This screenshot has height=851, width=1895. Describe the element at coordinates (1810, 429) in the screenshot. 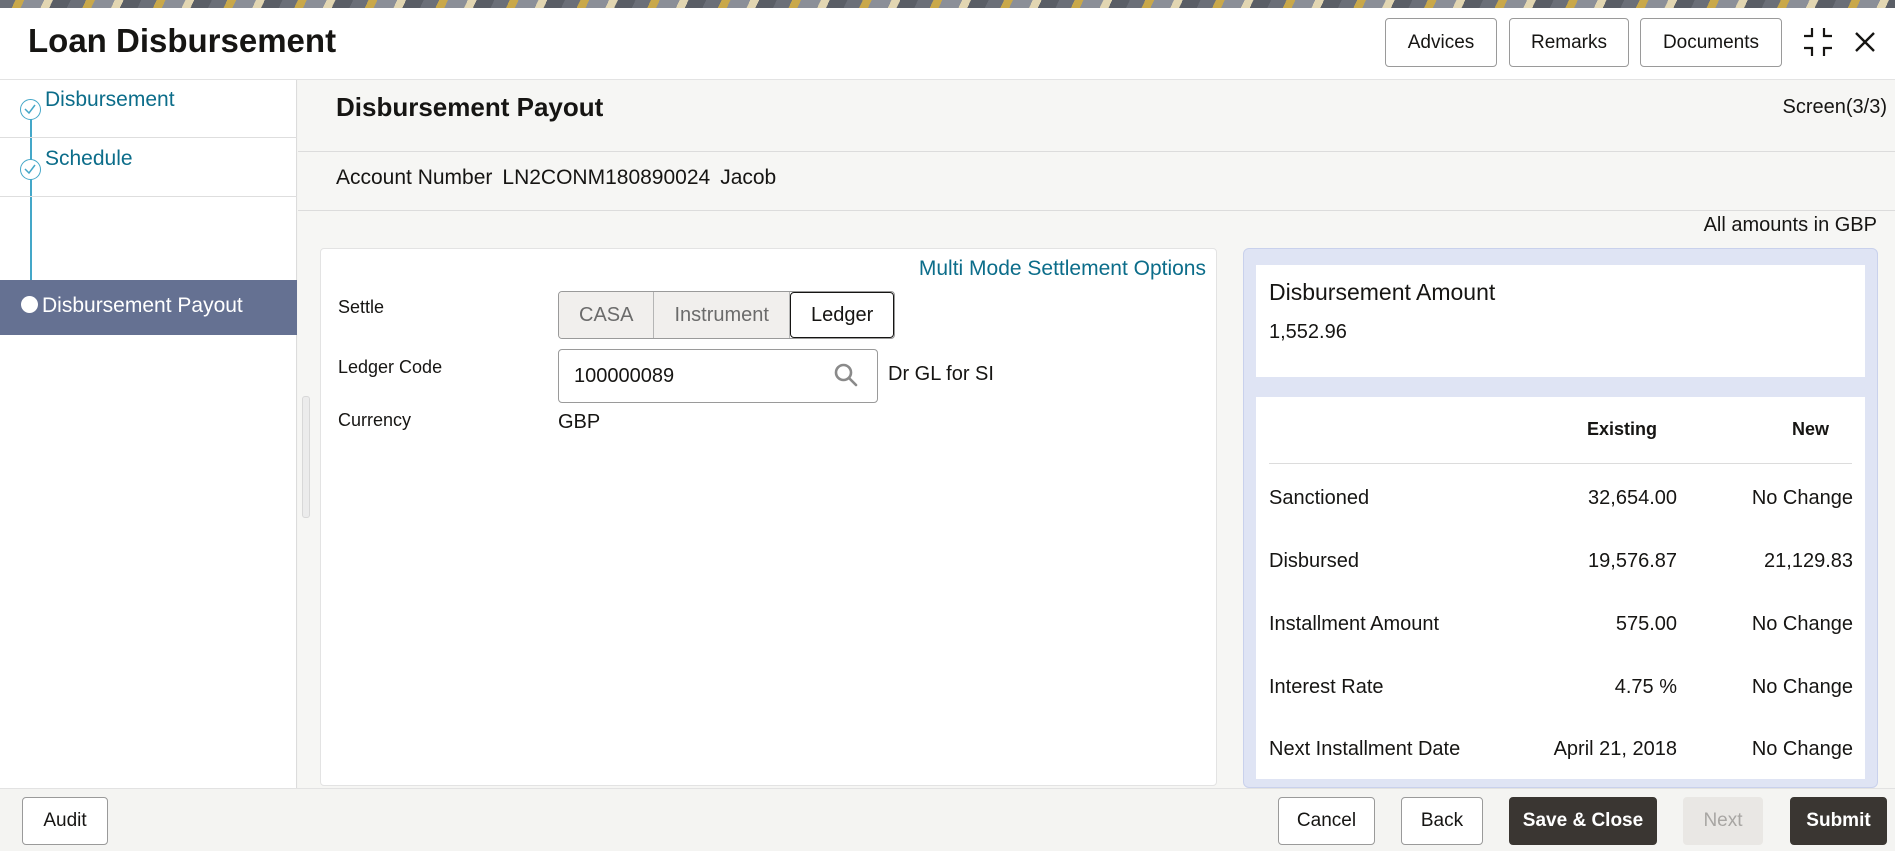

I see `column-header-new: New` at that location.